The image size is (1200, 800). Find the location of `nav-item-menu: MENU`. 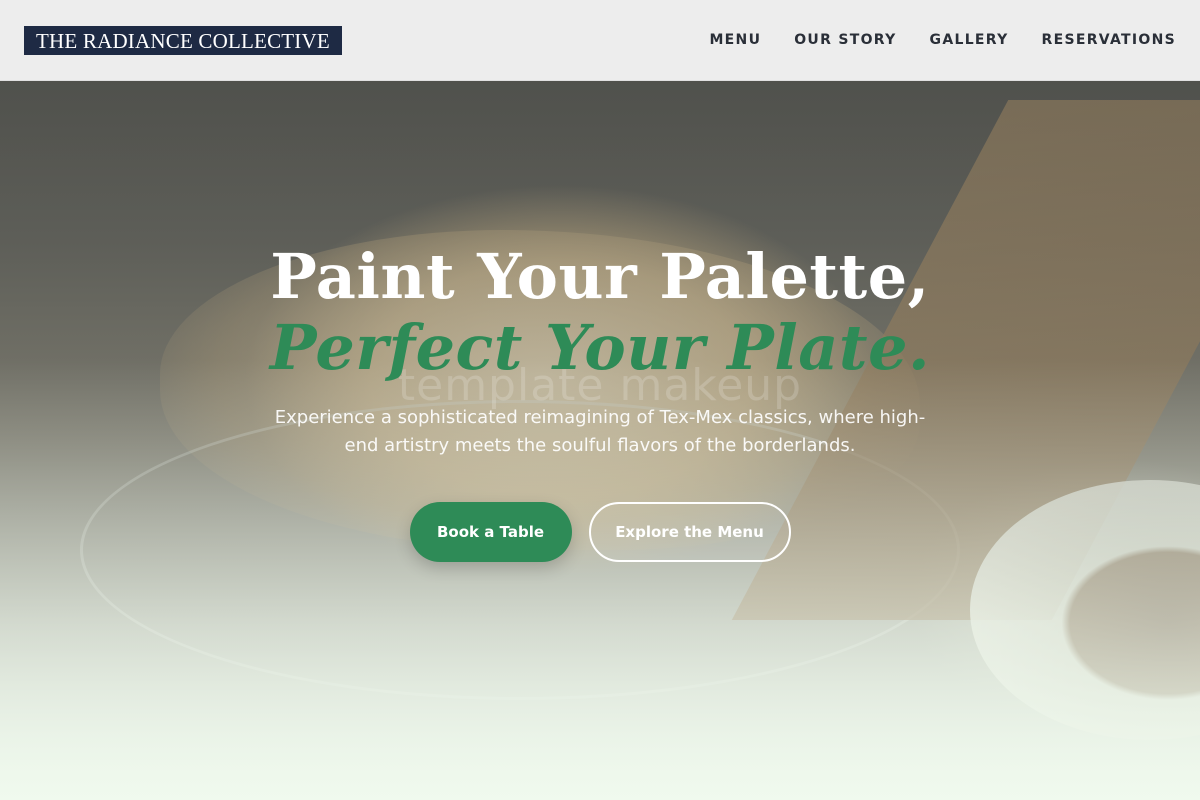

nav-item-menu: MENU is located at coordinates (735, 40).